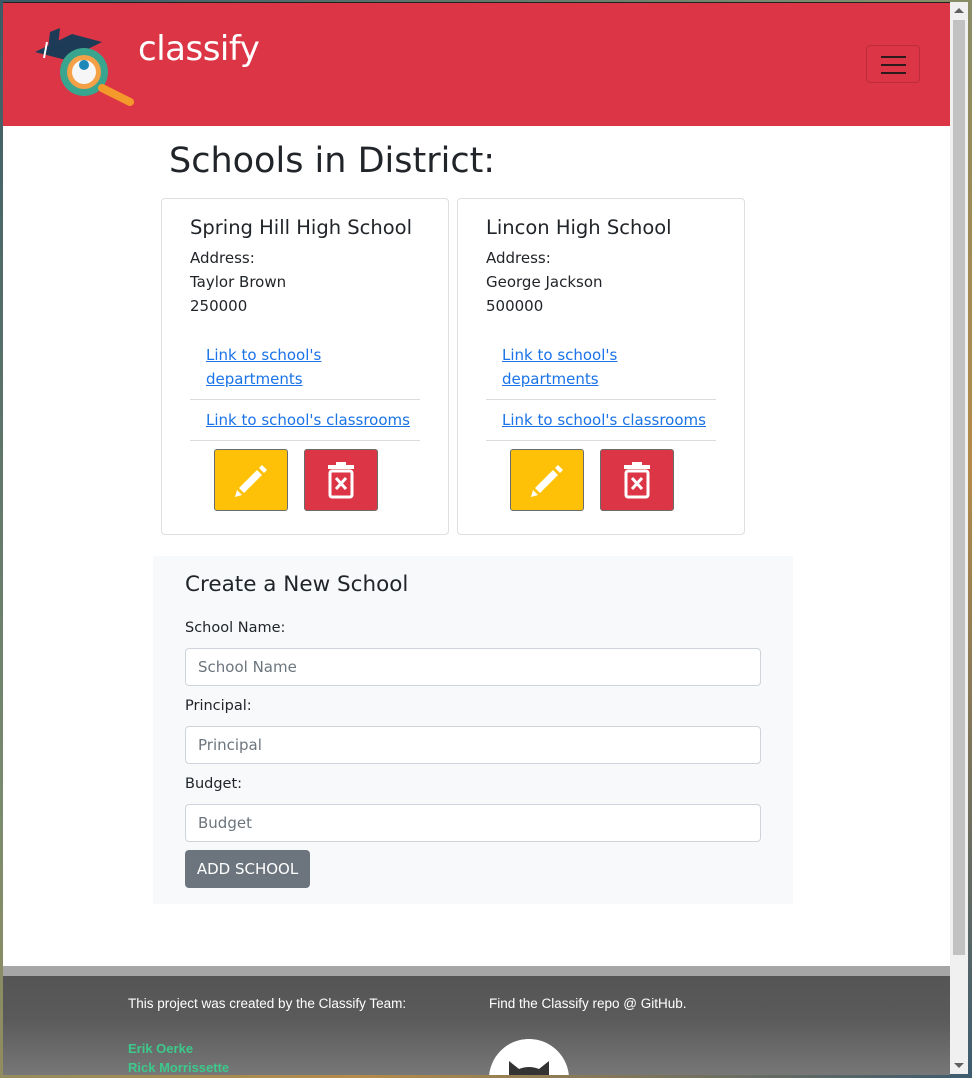  Describe the element at coordinates (160, 1048) in the screenshot. I see `team-member: Erik Oerke` at that location.